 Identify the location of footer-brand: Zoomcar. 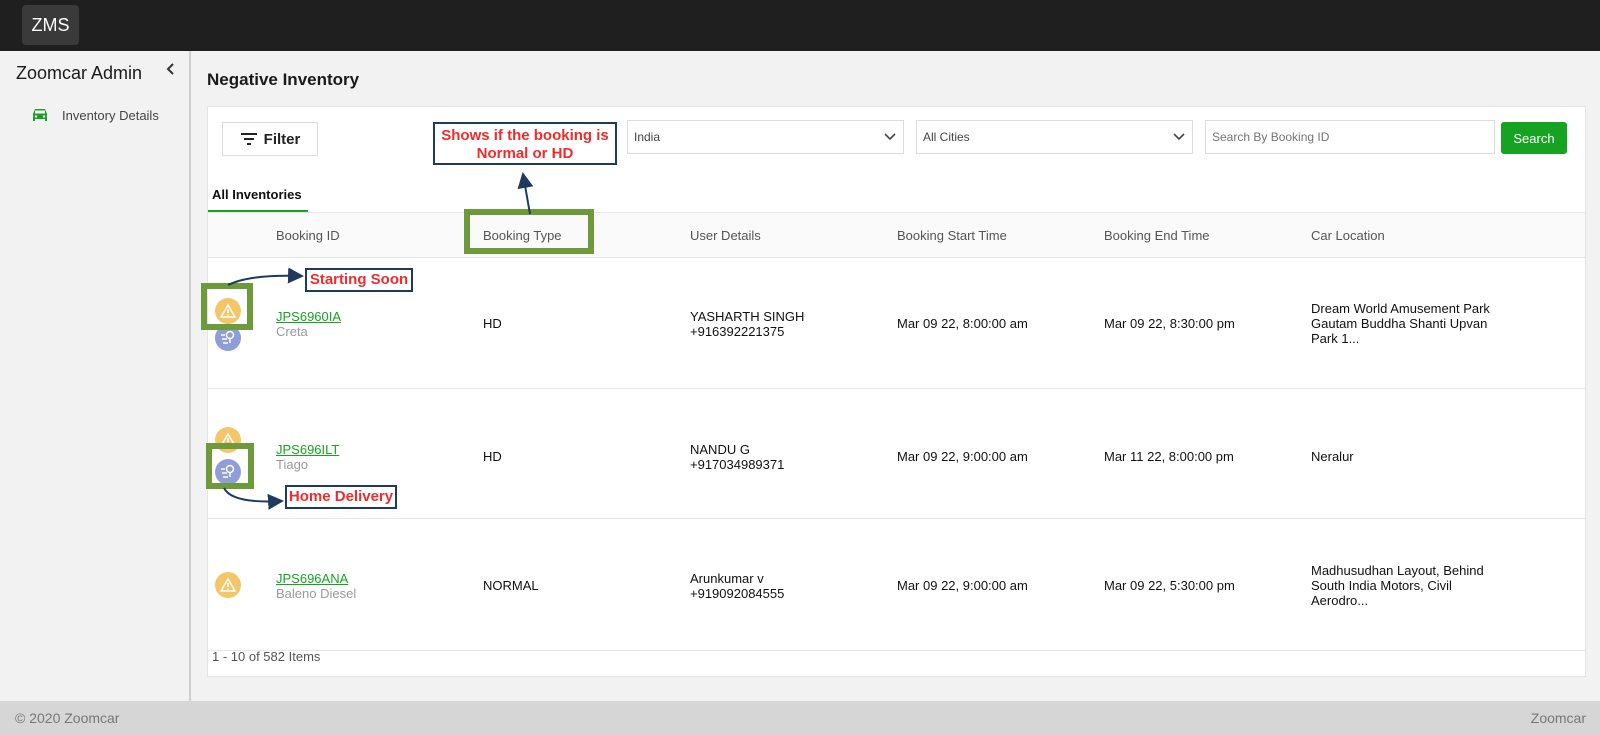
(1558, 718).